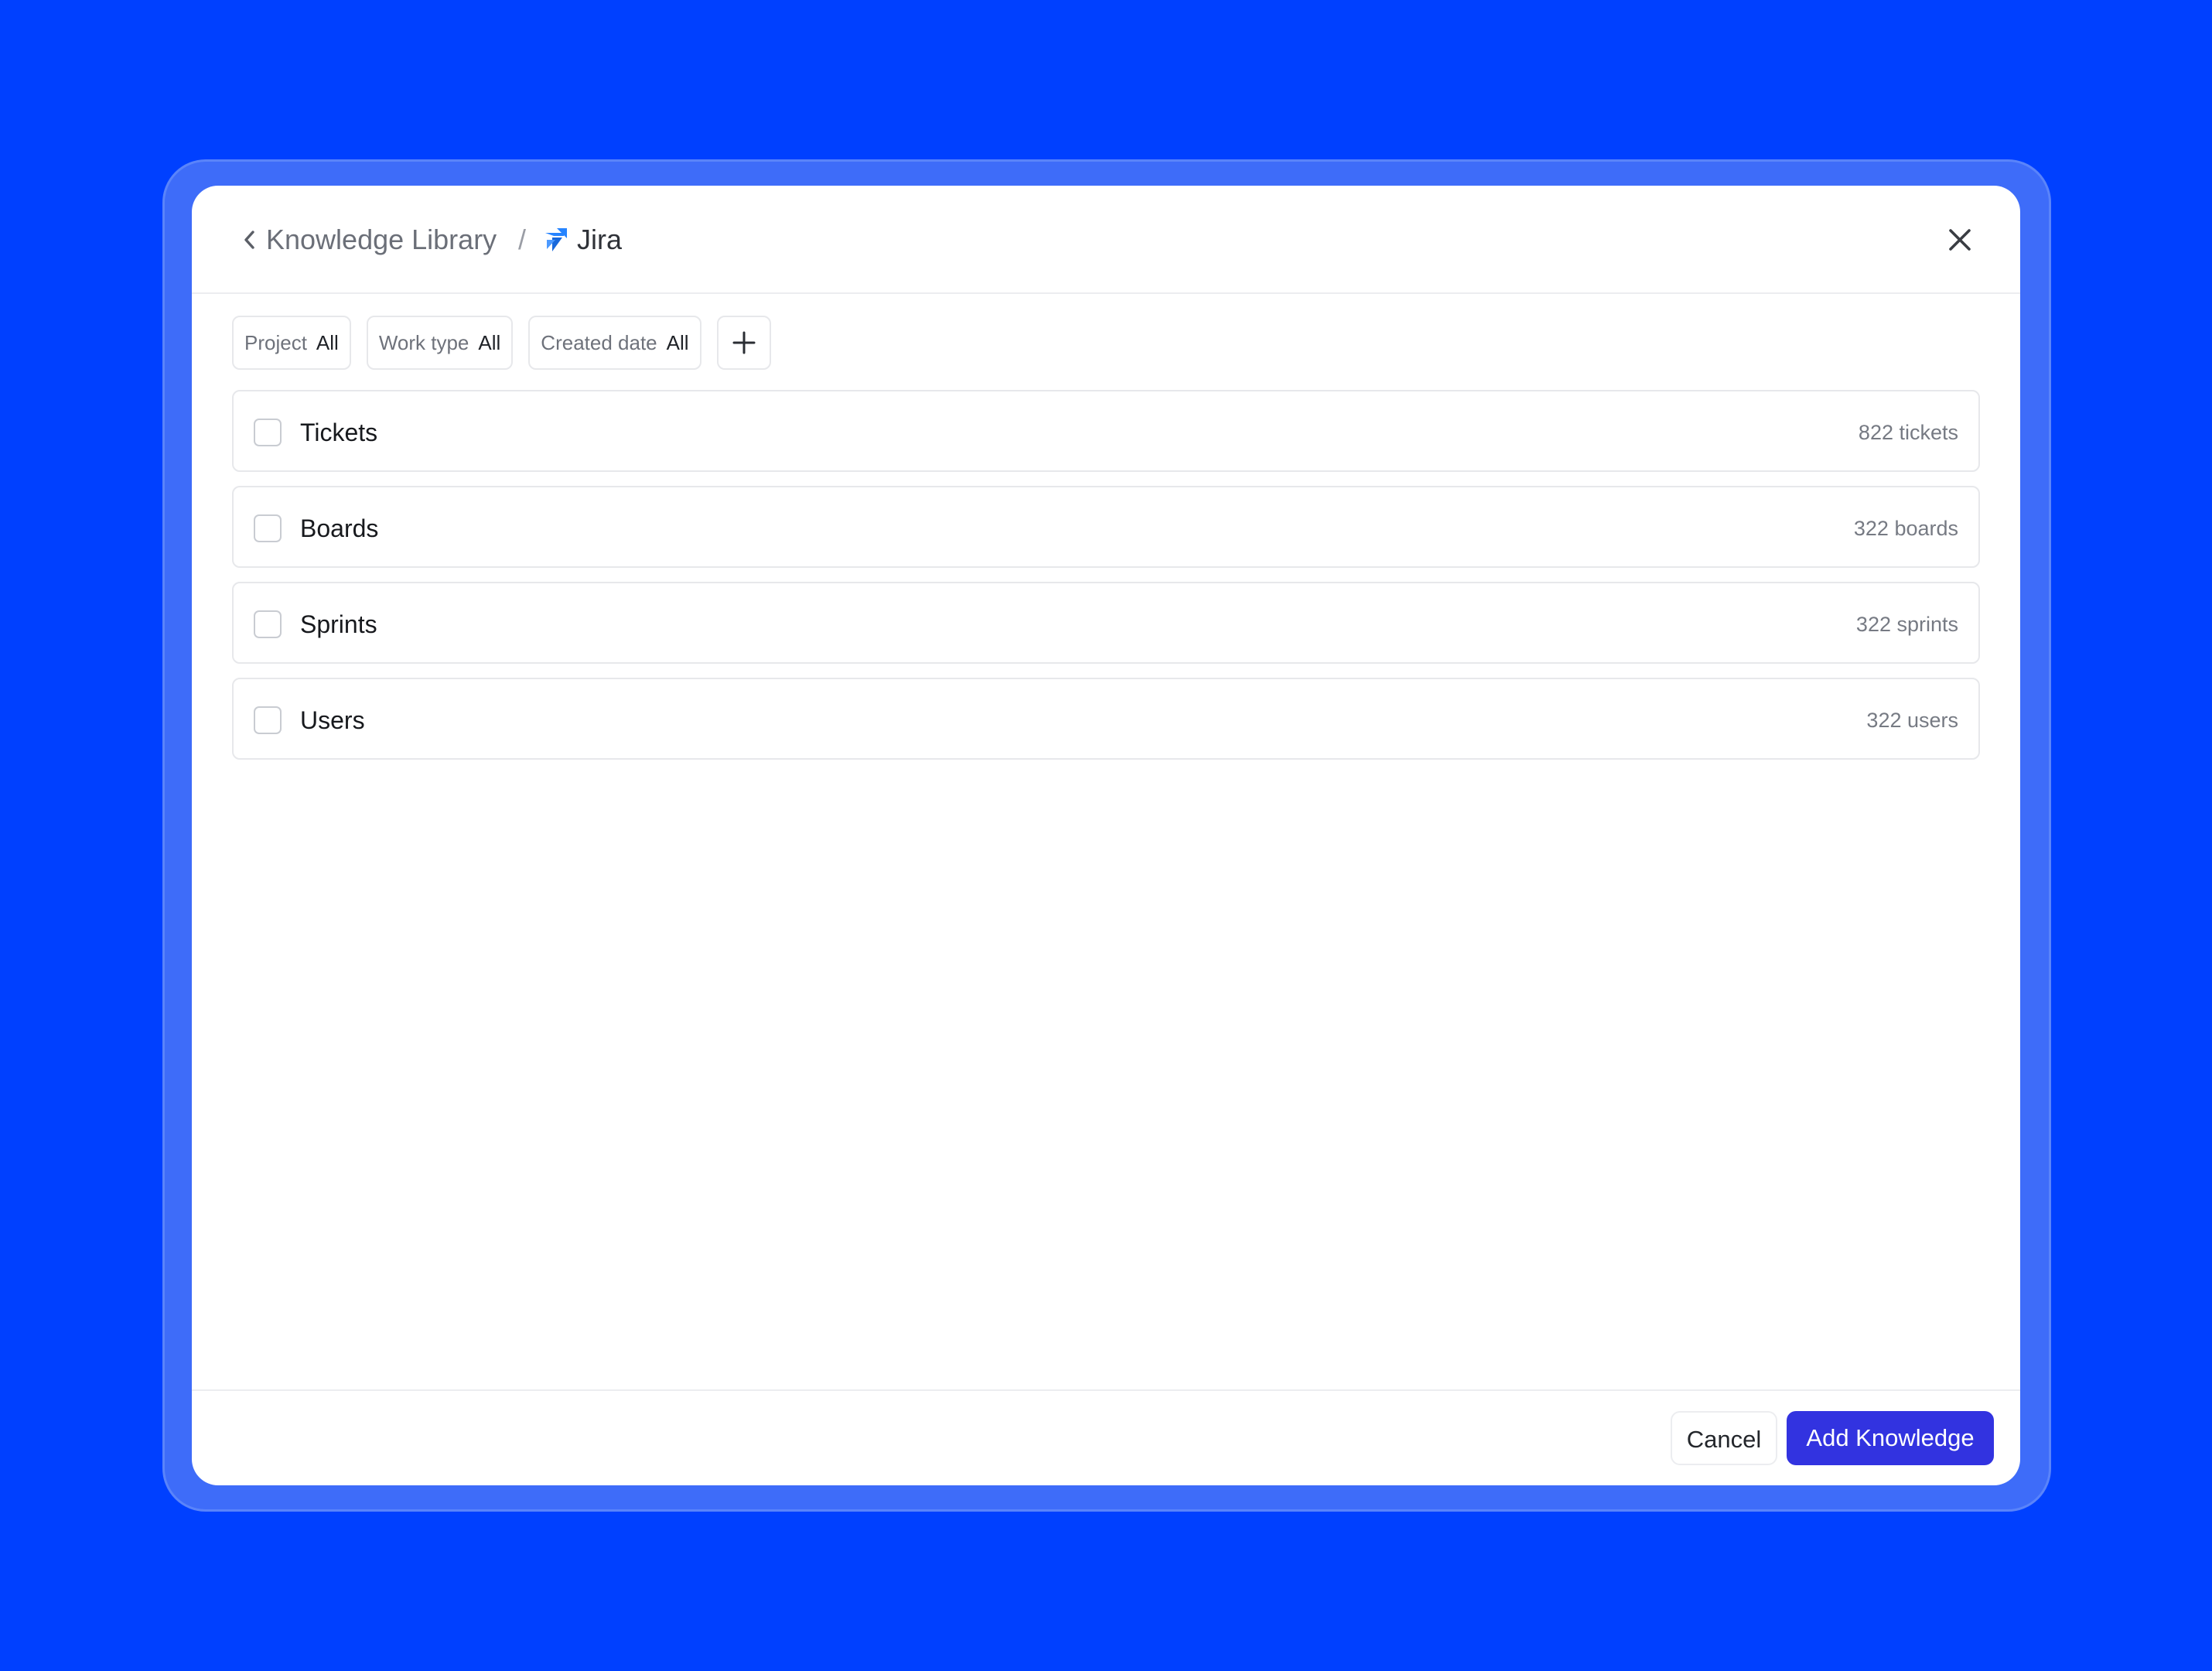 The image size is (2212, 1671). I want to click on list-item-users: Users 322 users, so click(1106, 719).